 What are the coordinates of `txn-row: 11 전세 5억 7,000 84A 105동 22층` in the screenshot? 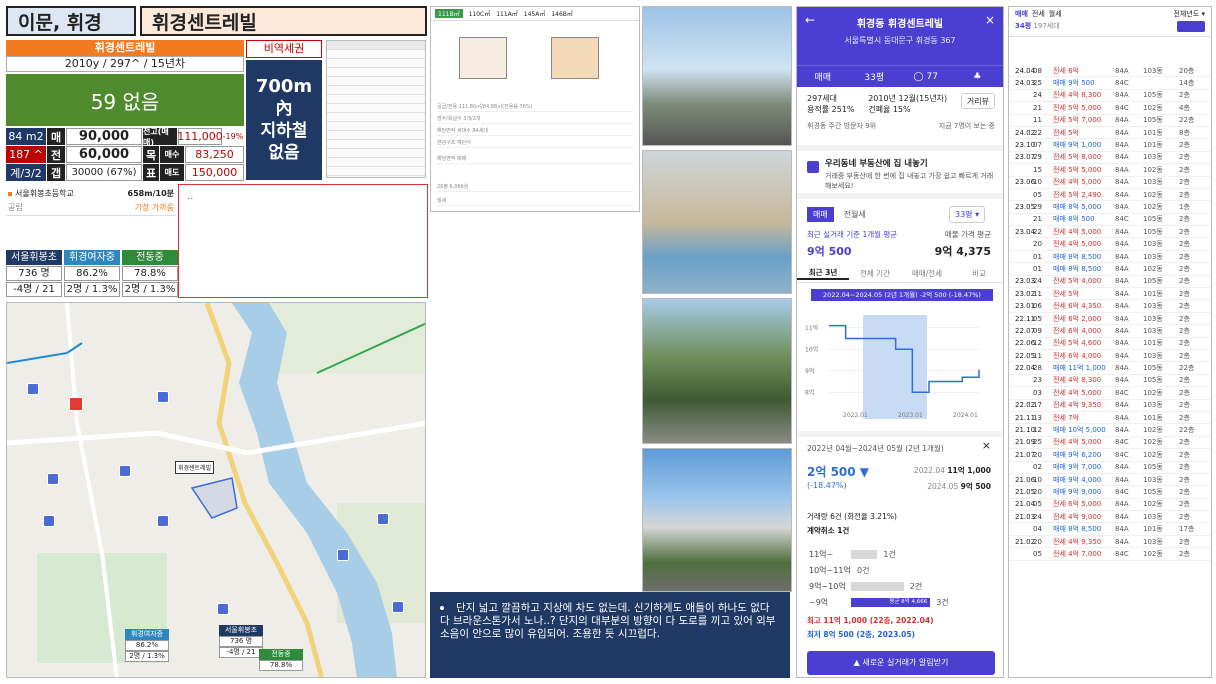 It's located at (1110, 121).